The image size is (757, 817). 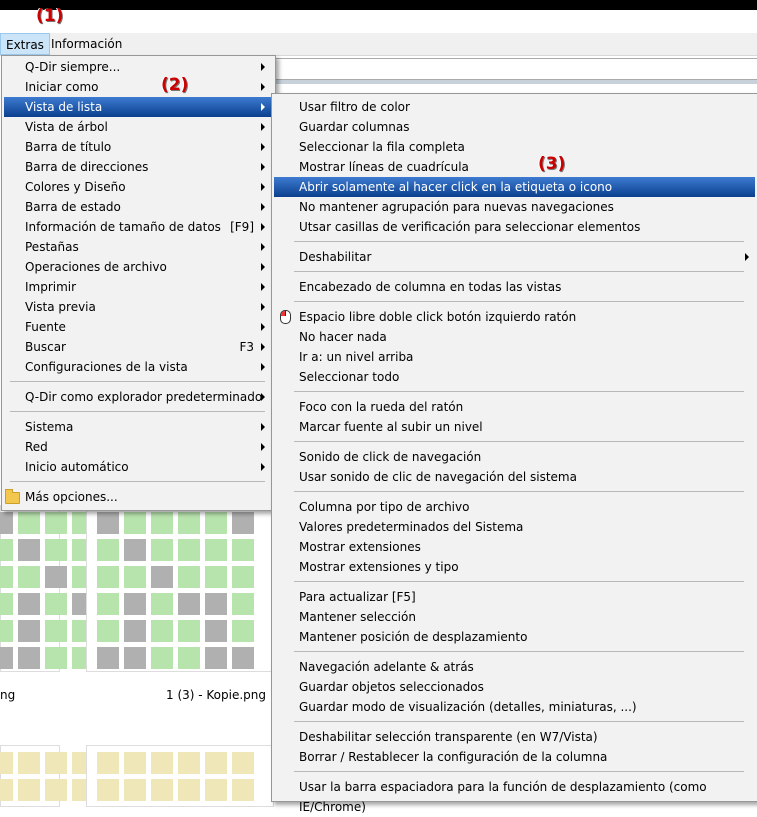 What do you see at coordinates (138, 247) in the screenshot?
I see `menu-item-pestanas: Pestañas` at bounding box center [138, 247].